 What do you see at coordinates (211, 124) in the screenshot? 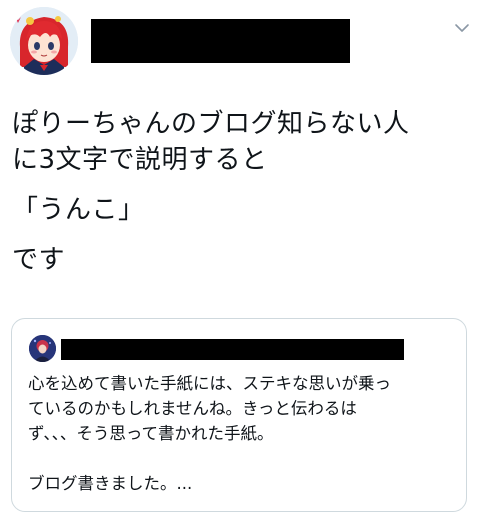
I see `tweet-line: ぽりーちゃんのブログ知らない人` at bounding box center [211, 124].